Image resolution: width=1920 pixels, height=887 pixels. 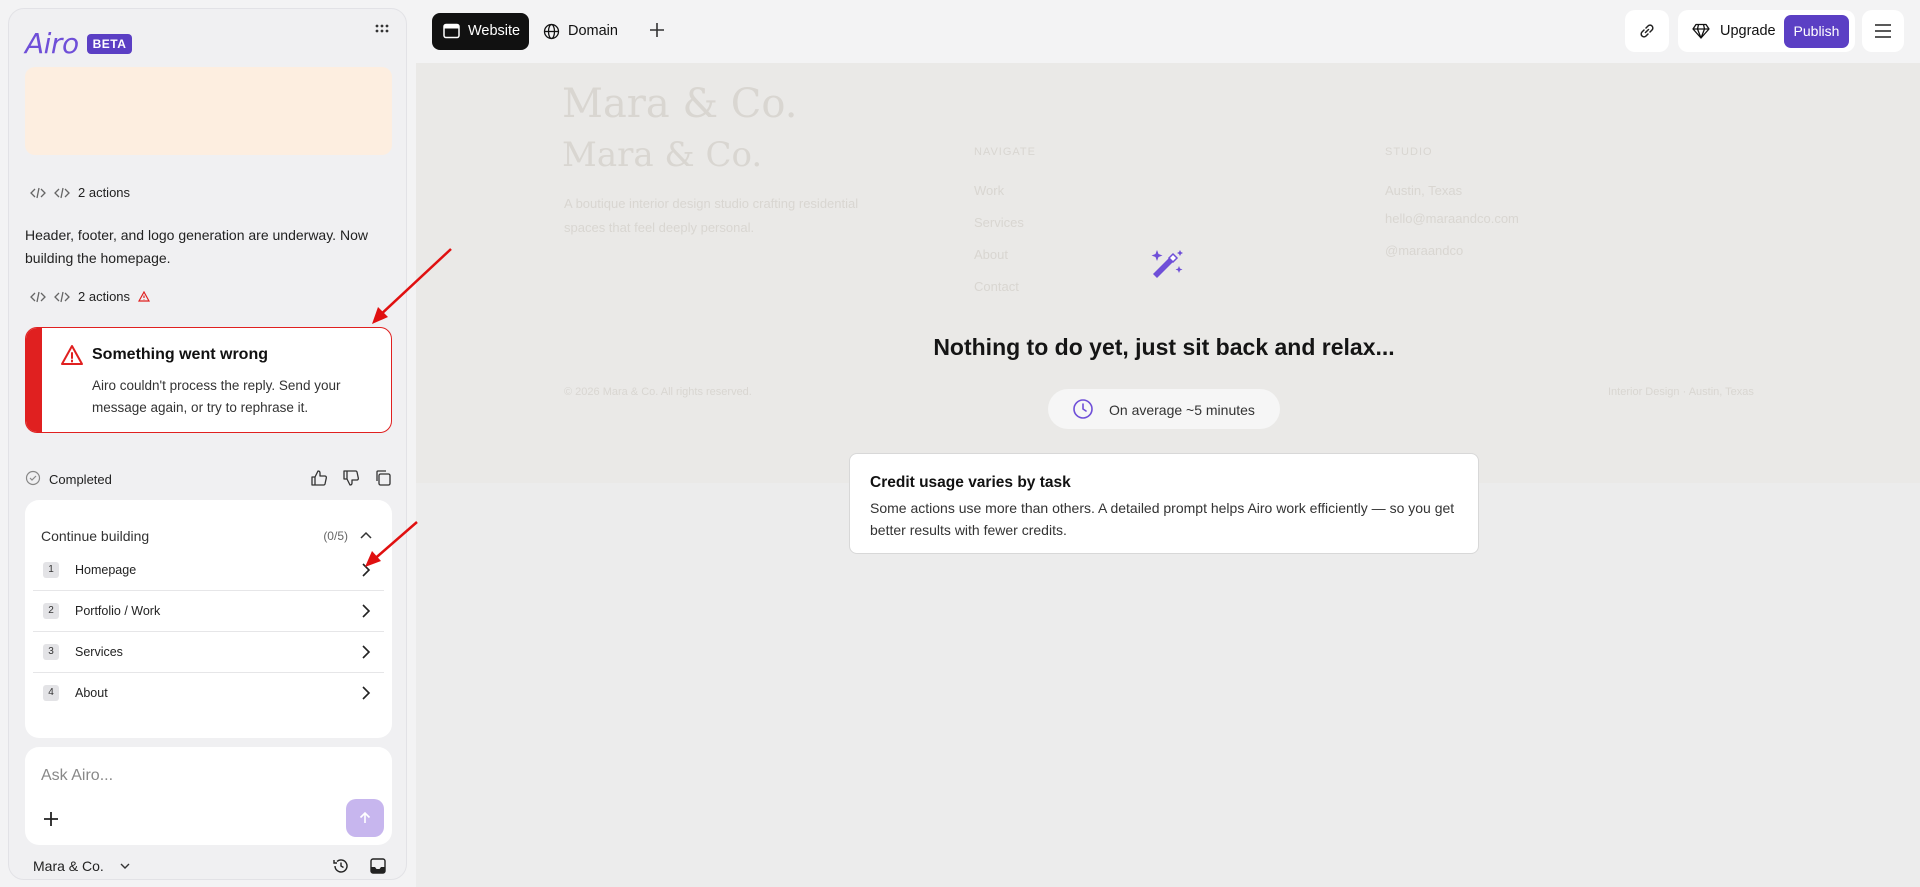 I want to click on globe-icon, so click(x=551, y=31).